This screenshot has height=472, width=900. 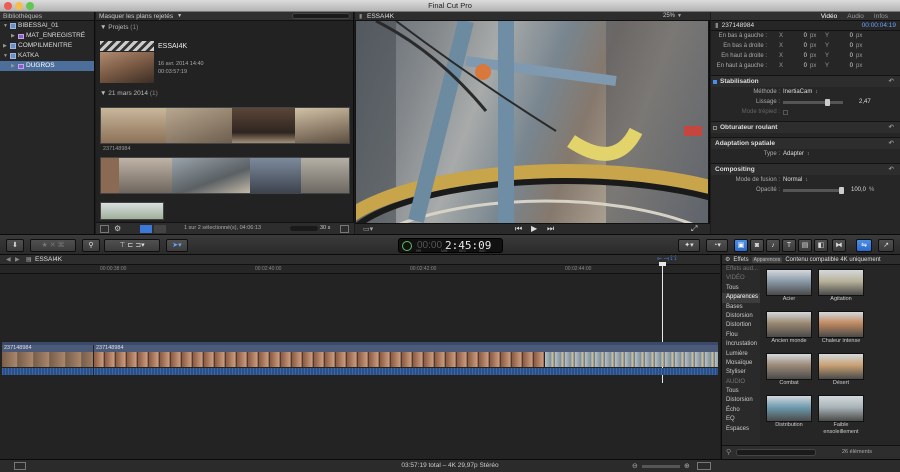 I want to click on inspector-tab: Infos, so click(x=881, y=16).